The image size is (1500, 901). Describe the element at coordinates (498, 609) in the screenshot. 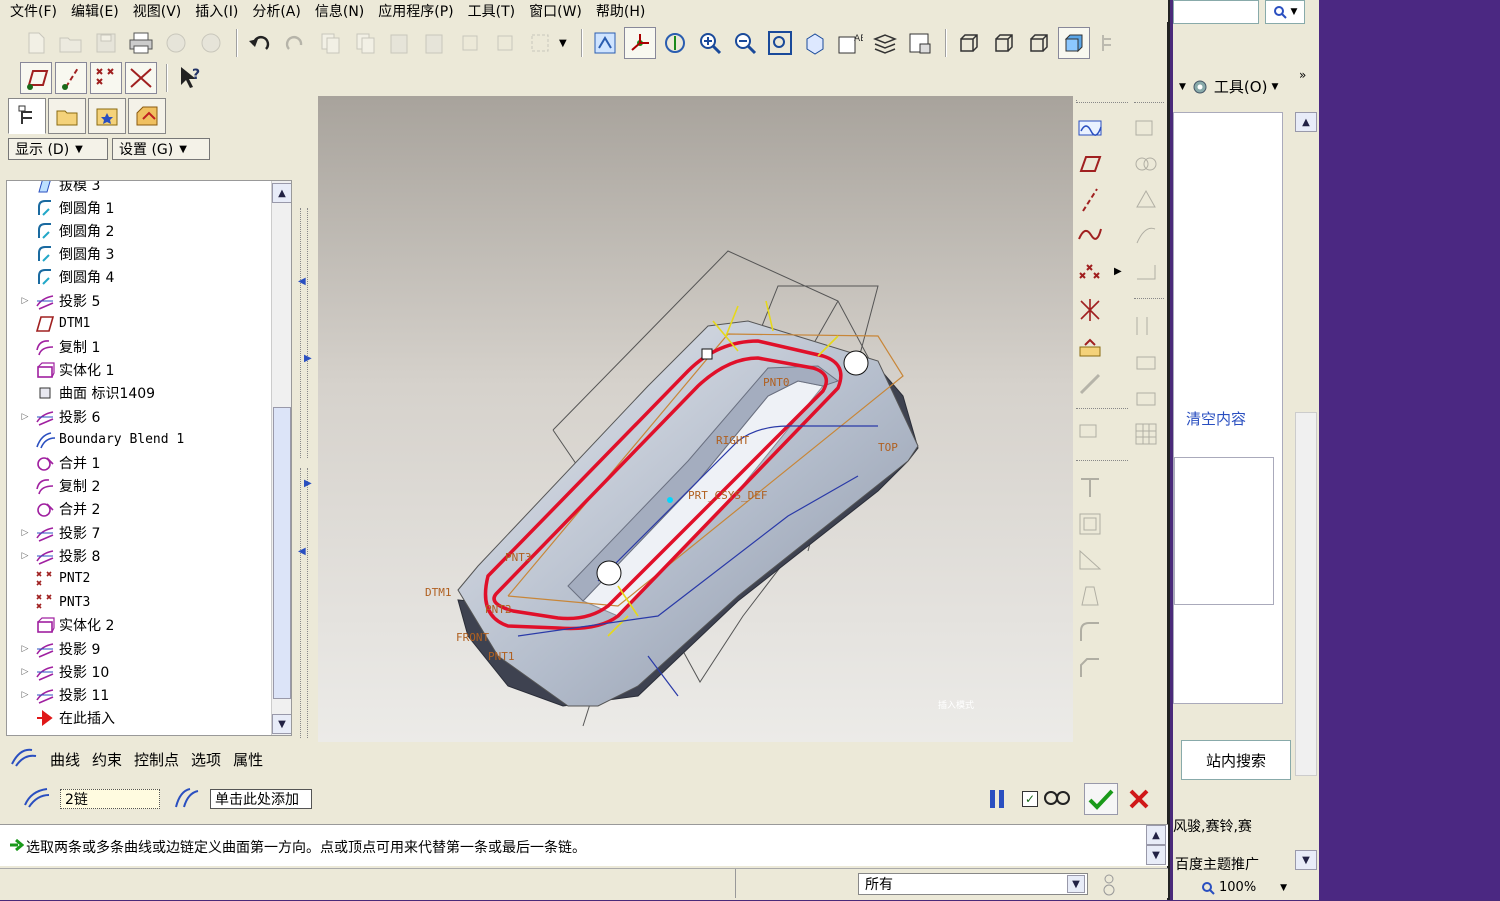

I see `datum-label-pnt2: PNT2` at that location.